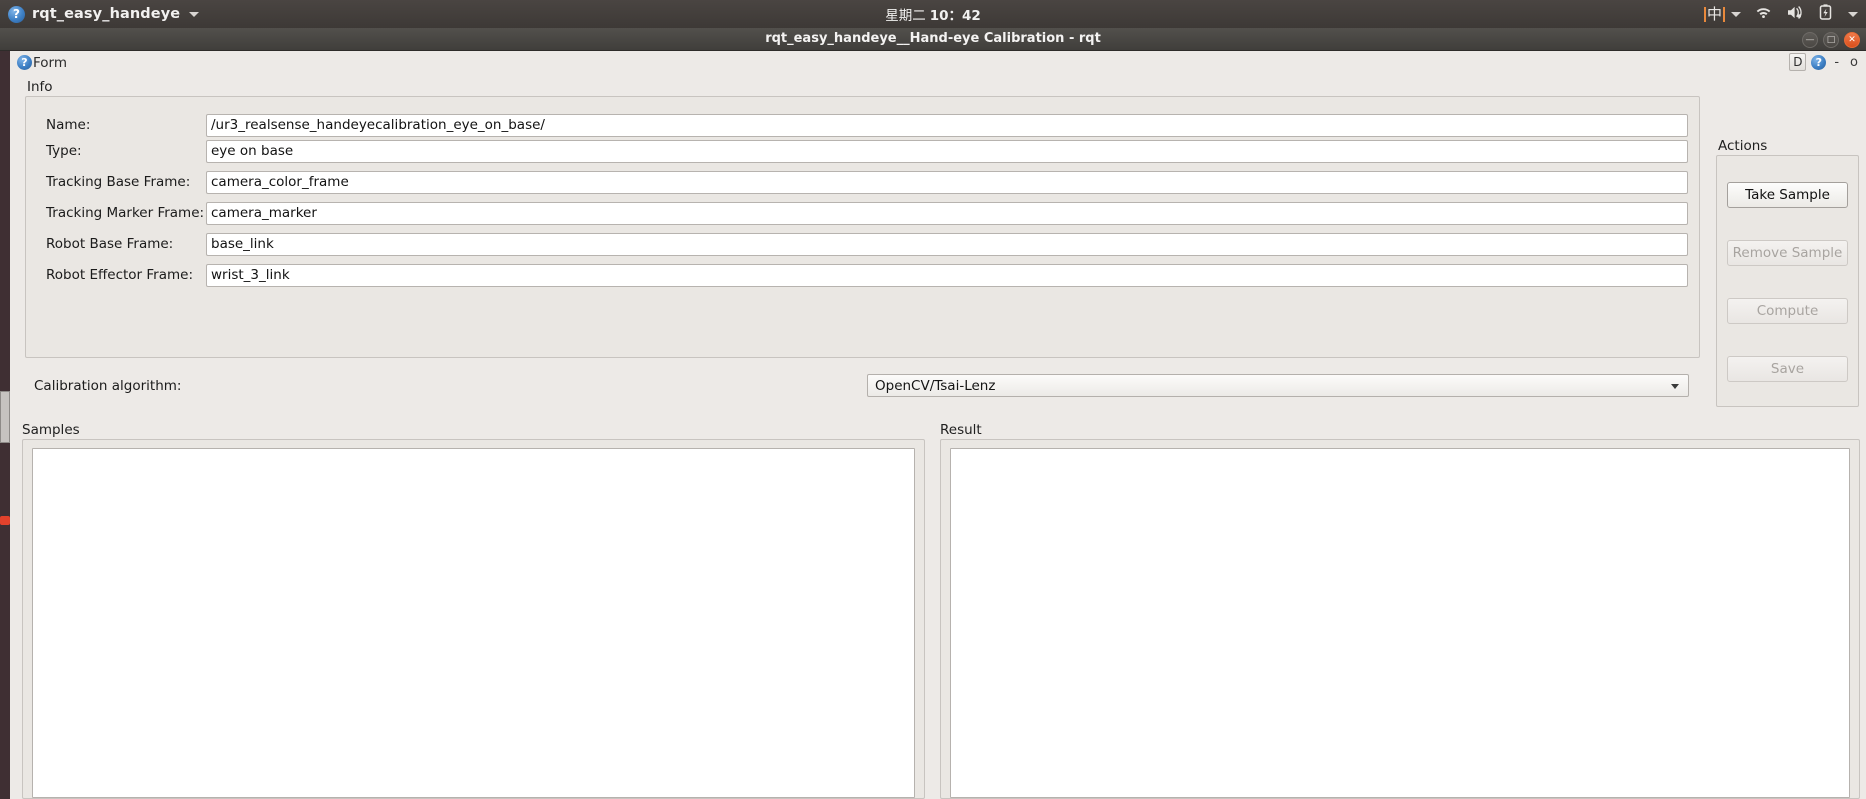  Describe the element at coordinates (1780, 14) in the screenshot. I see `panel-system-tray: 中` at that location.